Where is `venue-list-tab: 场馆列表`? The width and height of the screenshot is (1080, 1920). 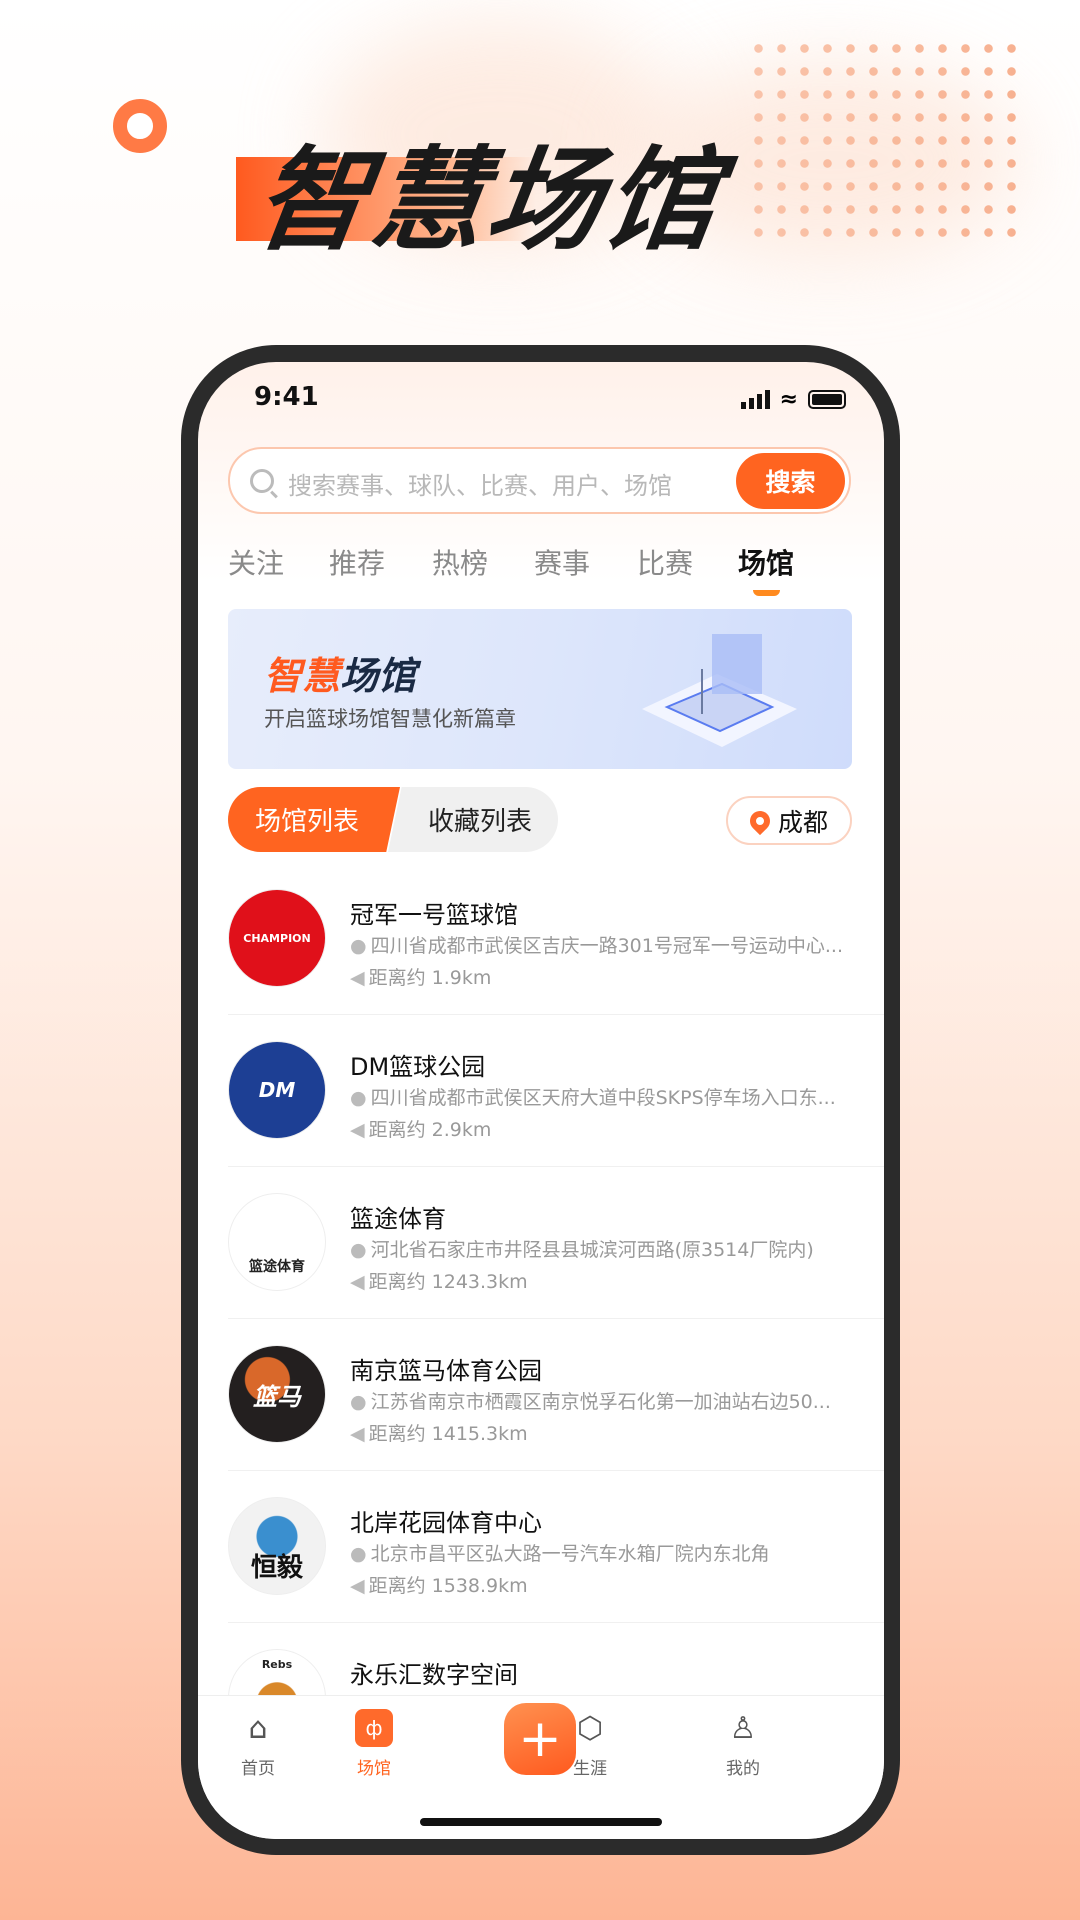
venue-list-tab: 场馆列表 is located at coordinates (314, 819).